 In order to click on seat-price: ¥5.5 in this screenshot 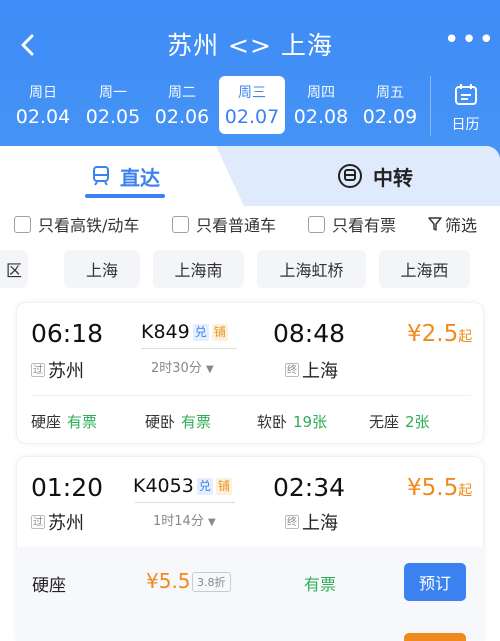, I will do `click(168, 581)`.